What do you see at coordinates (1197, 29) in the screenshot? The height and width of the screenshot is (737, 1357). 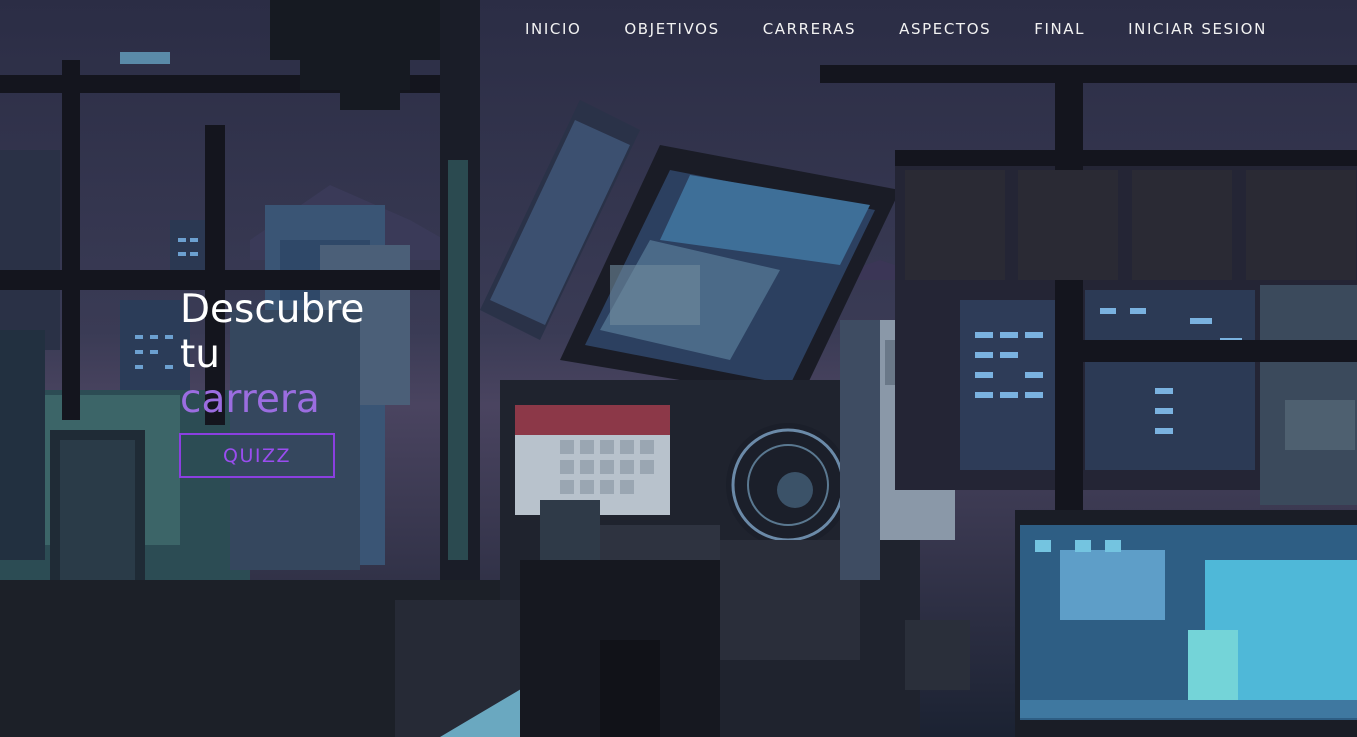 I see `nav-link-iniciar-sesion: INICIAR SESION` at bounding box center [1197, 29].